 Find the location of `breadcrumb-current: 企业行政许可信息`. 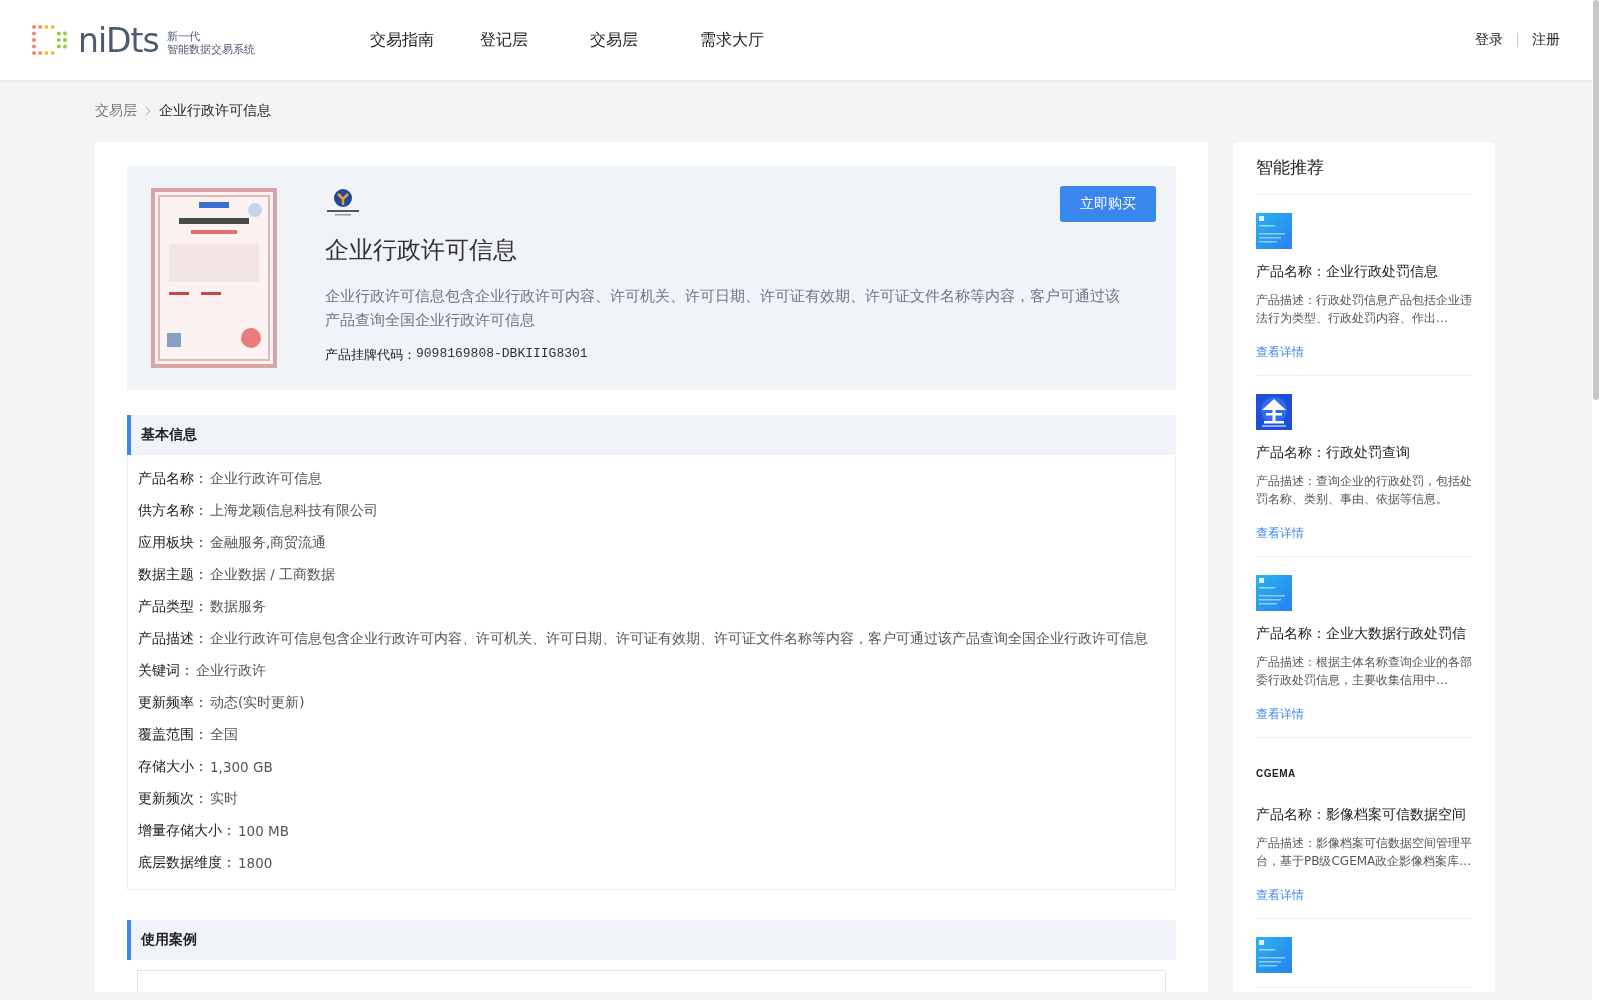

breadcrumb-current: 企业行政许可信息 is located at coordinates (215, 111).